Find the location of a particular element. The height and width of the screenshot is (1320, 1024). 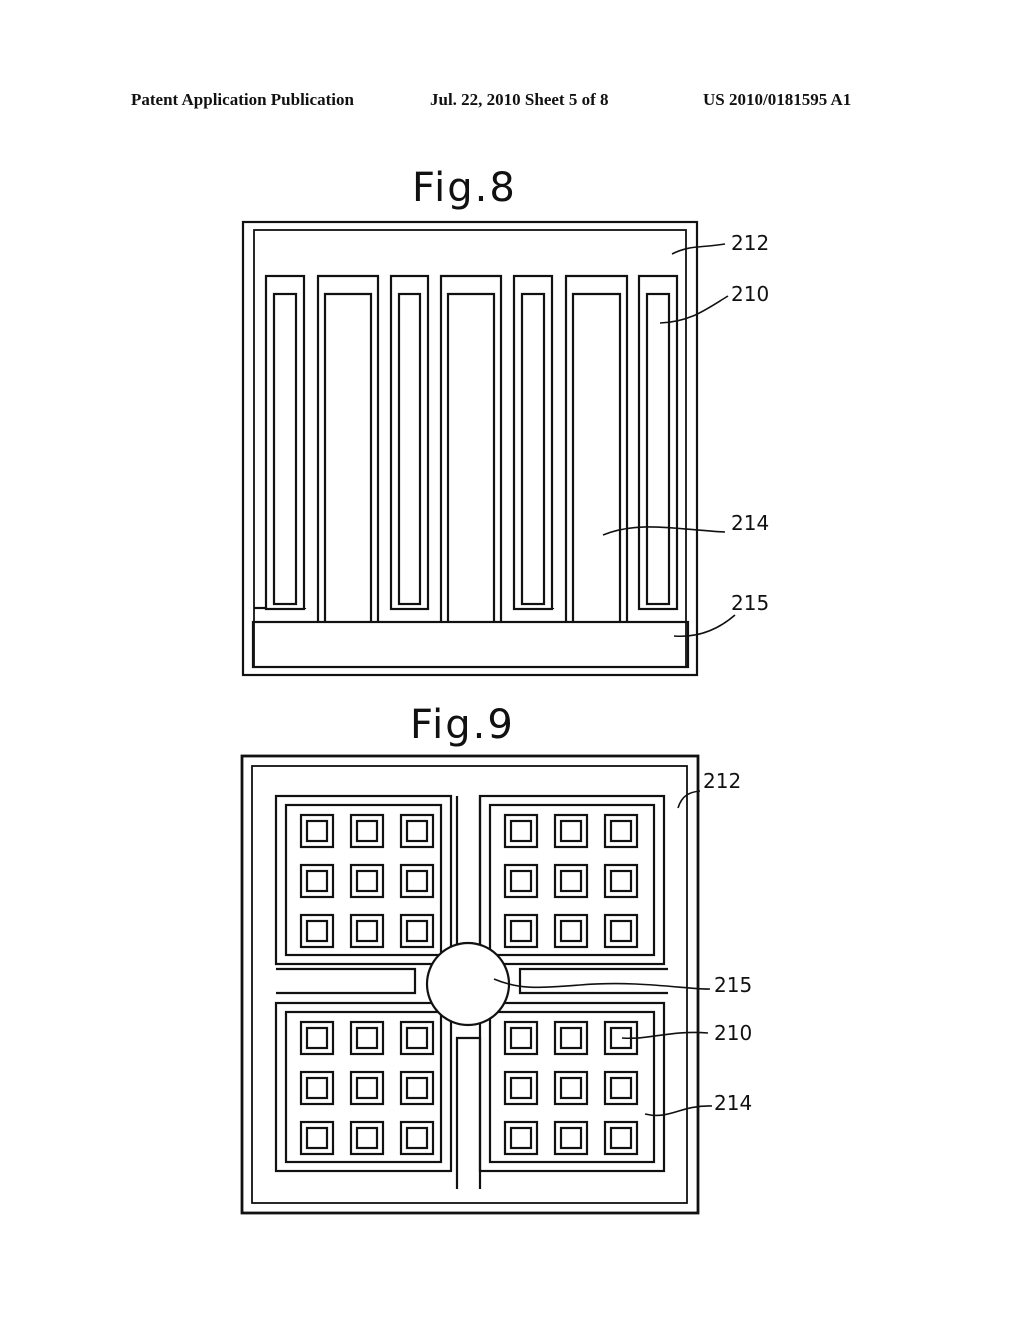

fig8-label-210: 210 is located at coordinates (750, 294).